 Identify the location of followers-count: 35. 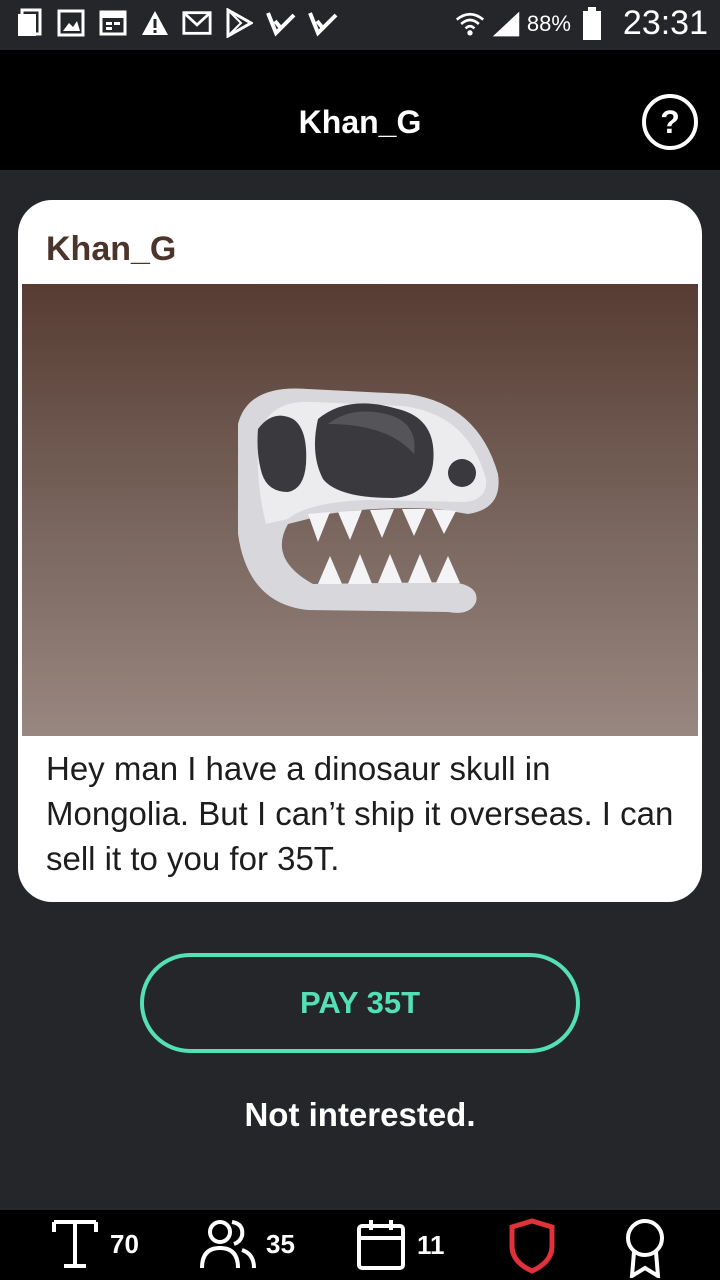
(280, 1243).